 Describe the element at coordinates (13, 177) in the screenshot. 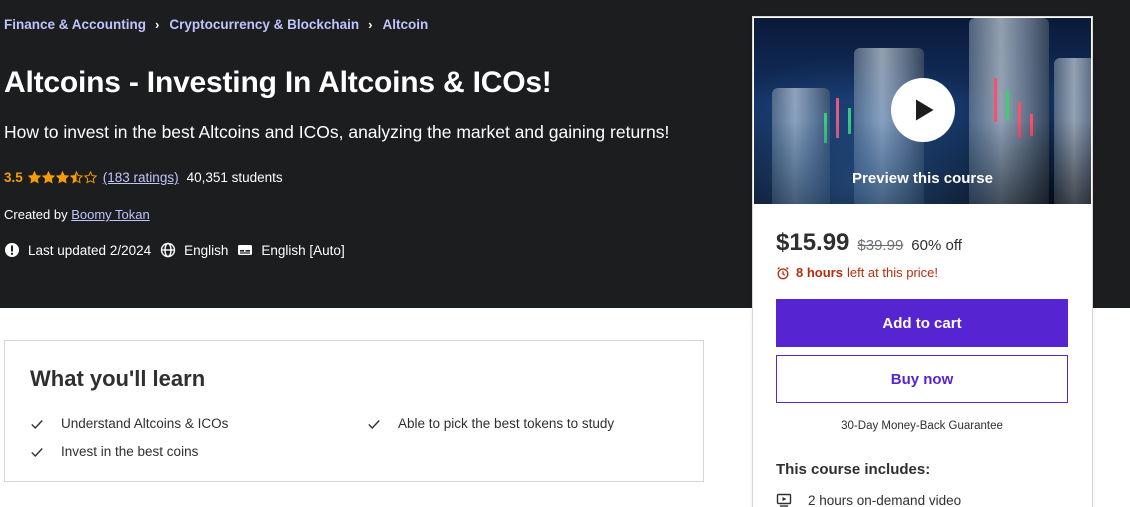

I see `rating-value: 3.5` at that location.